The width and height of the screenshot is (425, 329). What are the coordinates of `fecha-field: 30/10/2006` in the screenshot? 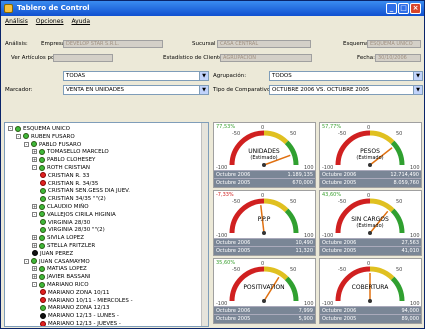 It's located at (398, 58).